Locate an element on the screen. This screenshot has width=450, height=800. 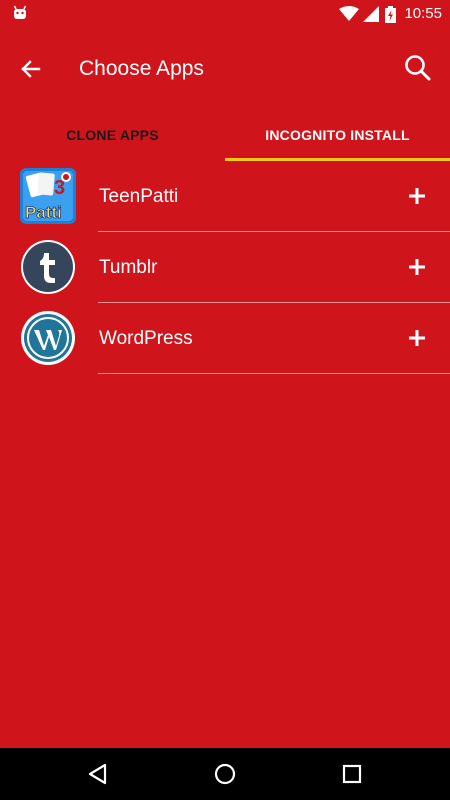
search-button is located at coordinates (418, 68).